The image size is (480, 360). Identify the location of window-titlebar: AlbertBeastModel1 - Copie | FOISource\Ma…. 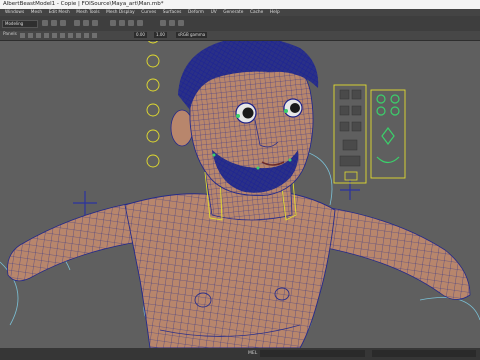
(240, 4).